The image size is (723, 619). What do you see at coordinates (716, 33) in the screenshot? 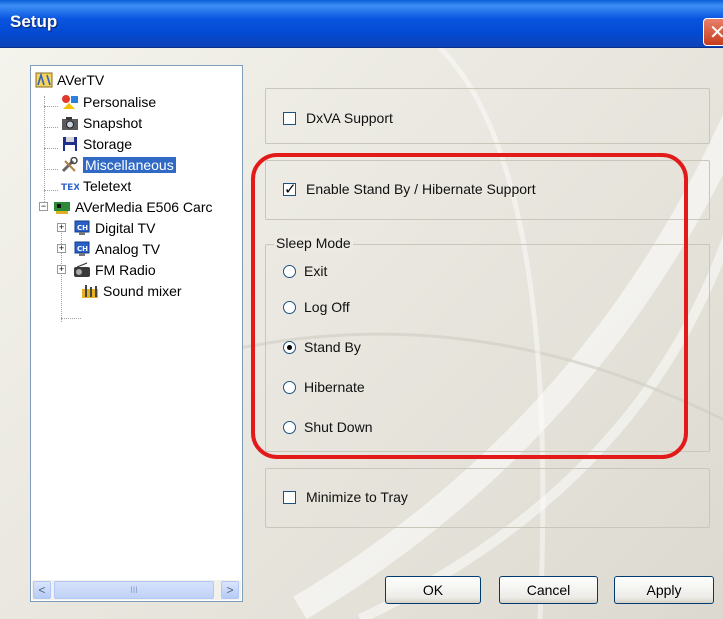
I see `close-icon: ✕` at bounding box center [716, 33].